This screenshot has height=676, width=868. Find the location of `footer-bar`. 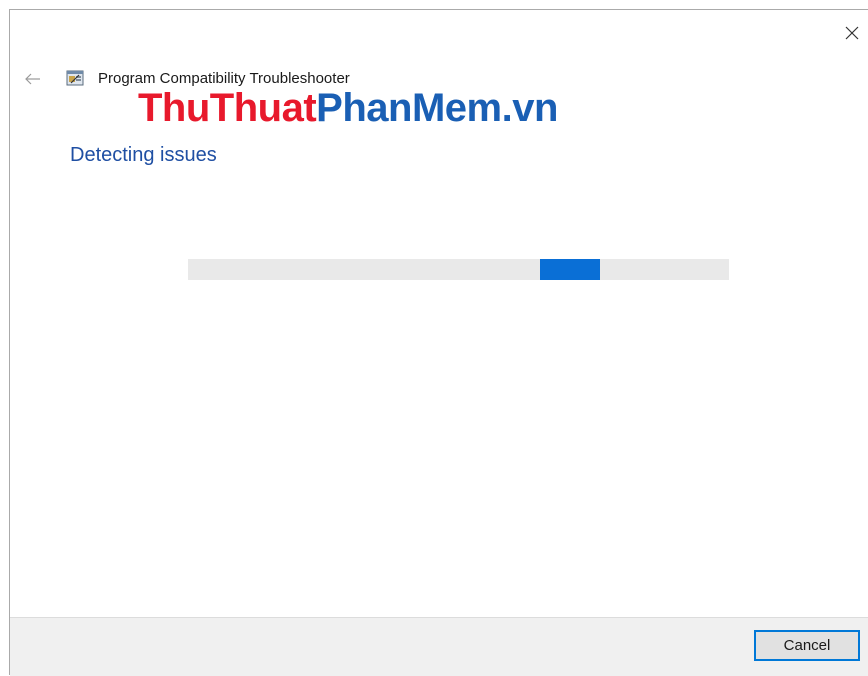

footer-bar is located at coordinates (439, 646).